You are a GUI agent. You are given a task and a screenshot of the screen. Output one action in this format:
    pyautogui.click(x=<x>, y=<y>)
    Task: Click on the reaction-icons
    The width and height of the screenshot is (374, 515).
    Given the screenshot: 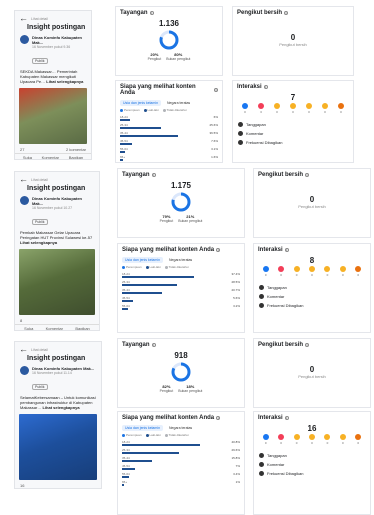 What is the action you would take?
    pyautogui.click(x=312, y=269)
    